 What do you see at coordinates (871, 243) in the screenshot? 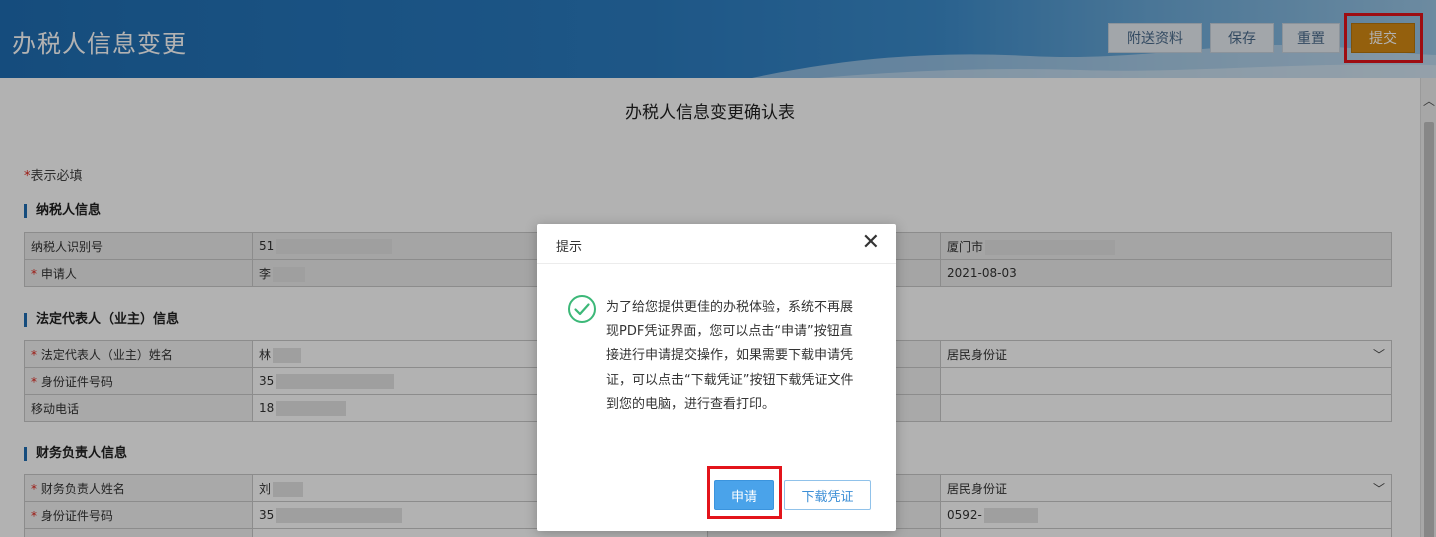
I see `close-icon: ✕` at bounding box center [871, 243].